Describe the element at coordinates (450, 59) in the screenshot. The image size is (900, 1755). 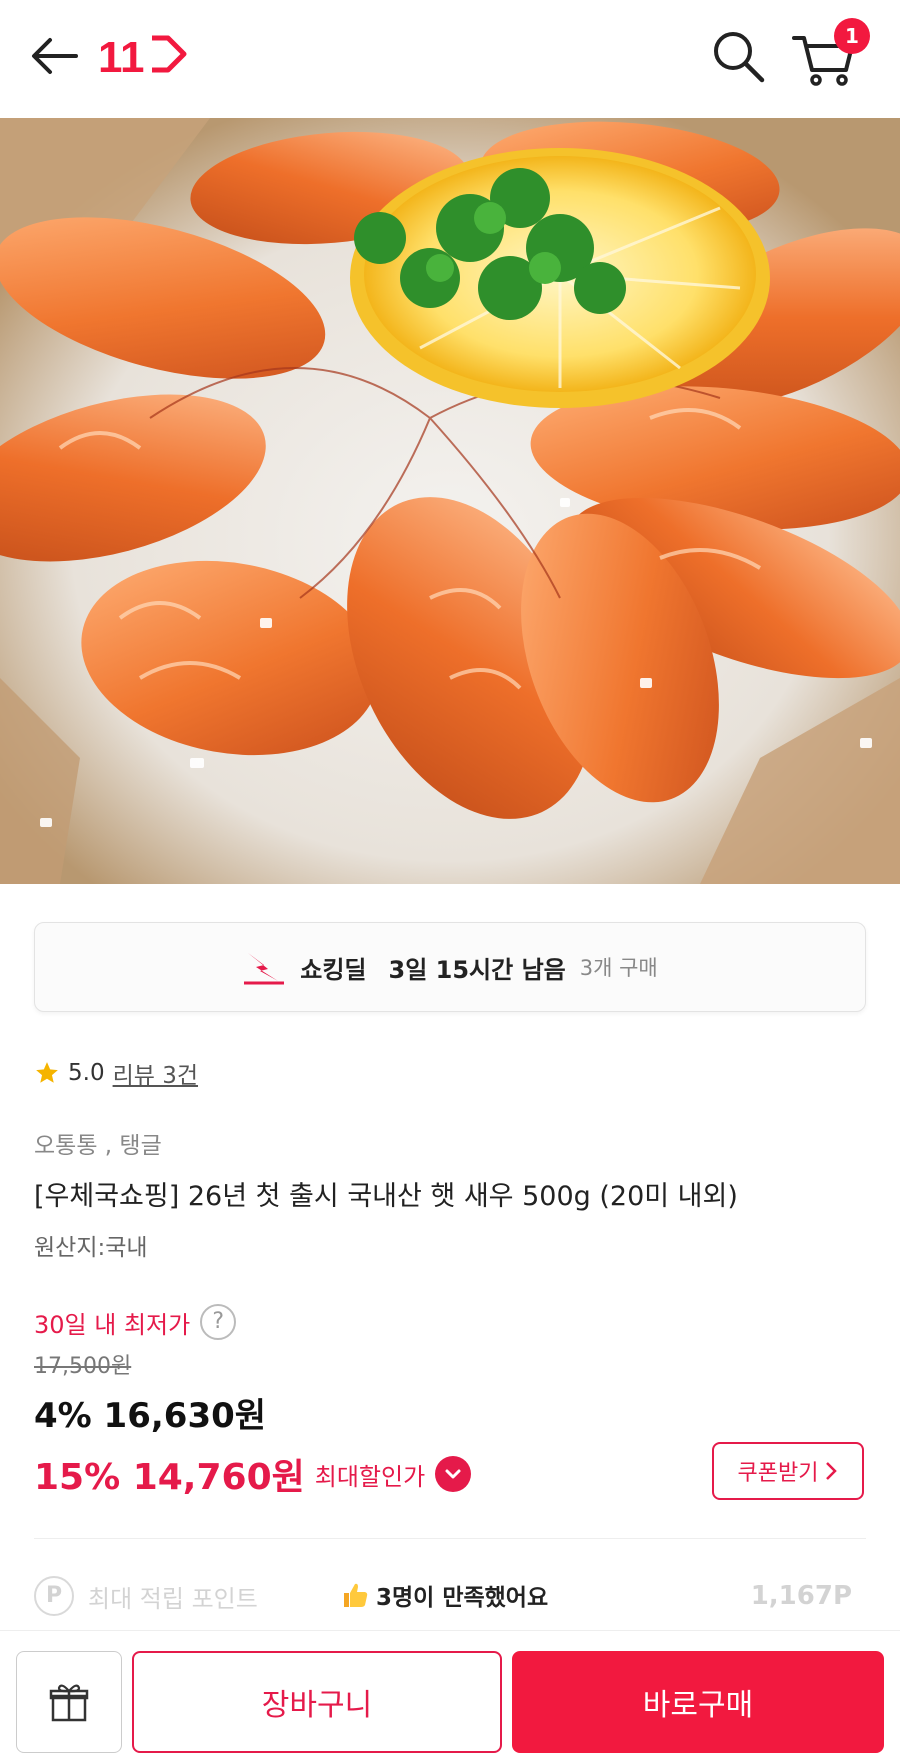
I see `top-header: 11 1` at that location.